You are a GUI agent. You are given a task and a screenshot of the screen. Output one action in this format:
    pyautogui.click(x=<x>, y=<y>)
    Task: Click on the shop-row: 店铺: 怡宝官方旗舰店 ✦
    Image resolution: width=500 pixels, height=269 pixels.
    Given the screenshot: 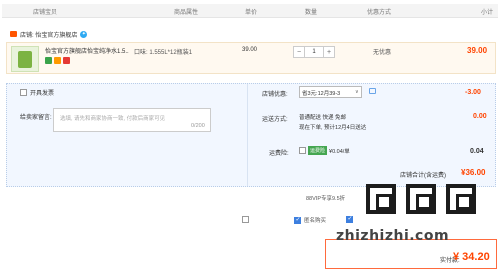 What is the action you would take?
    pyautogui.click(x=49, y=34)
    